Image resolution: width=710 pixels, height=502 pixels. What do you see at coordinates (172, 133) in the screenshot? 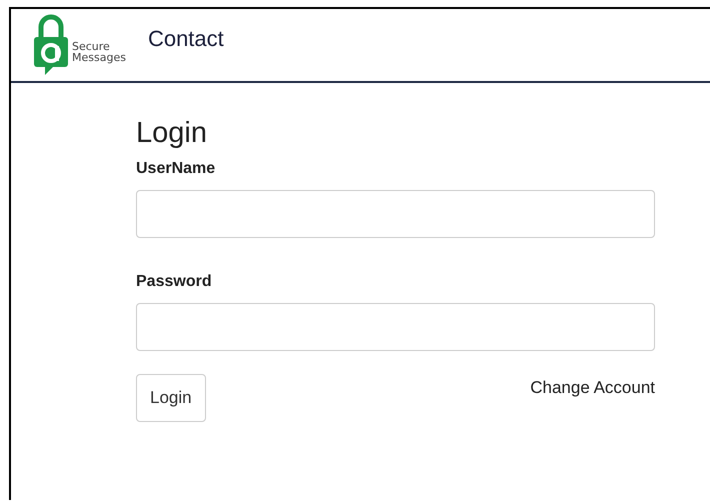
I see `login-heading: Login` at bounding box center [172, 133].